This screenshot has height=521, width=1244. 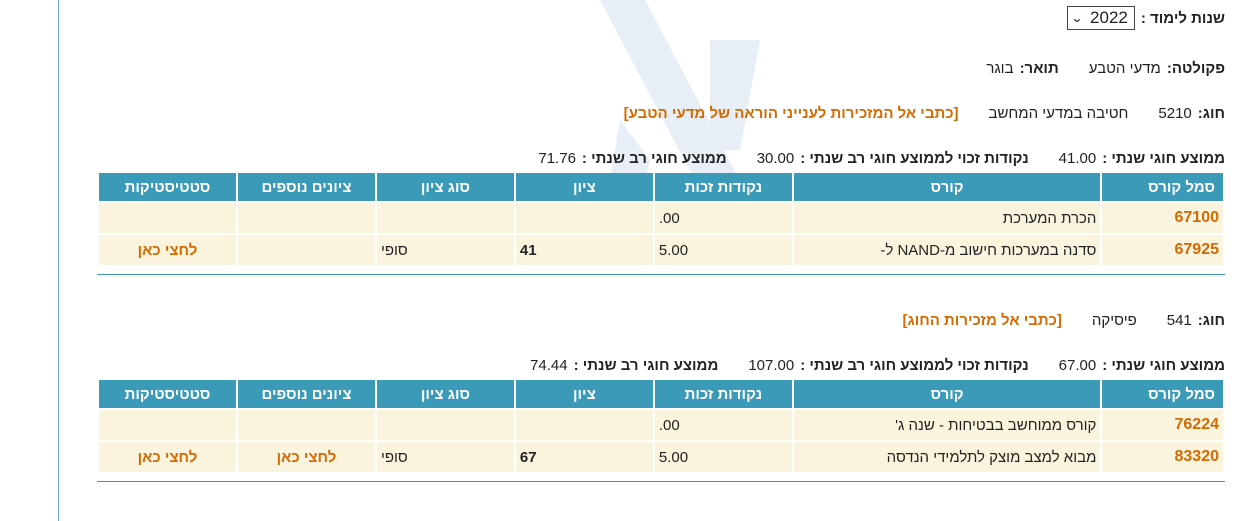 I want to click on table-row: 76224 קורס ממוחשב בבטיחות - שנה ג' .00, so click(x=661, y=424).